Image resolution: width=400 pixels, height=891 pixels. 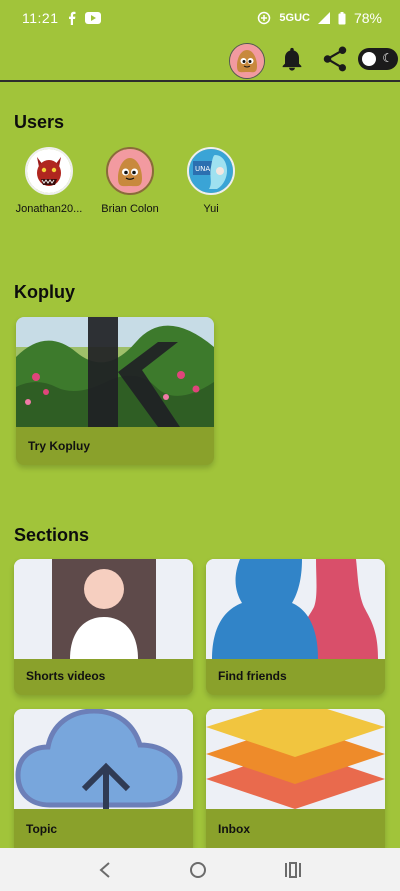 I want to click on kopluy-section-title: Kopluy, so click(x=44, y=292).